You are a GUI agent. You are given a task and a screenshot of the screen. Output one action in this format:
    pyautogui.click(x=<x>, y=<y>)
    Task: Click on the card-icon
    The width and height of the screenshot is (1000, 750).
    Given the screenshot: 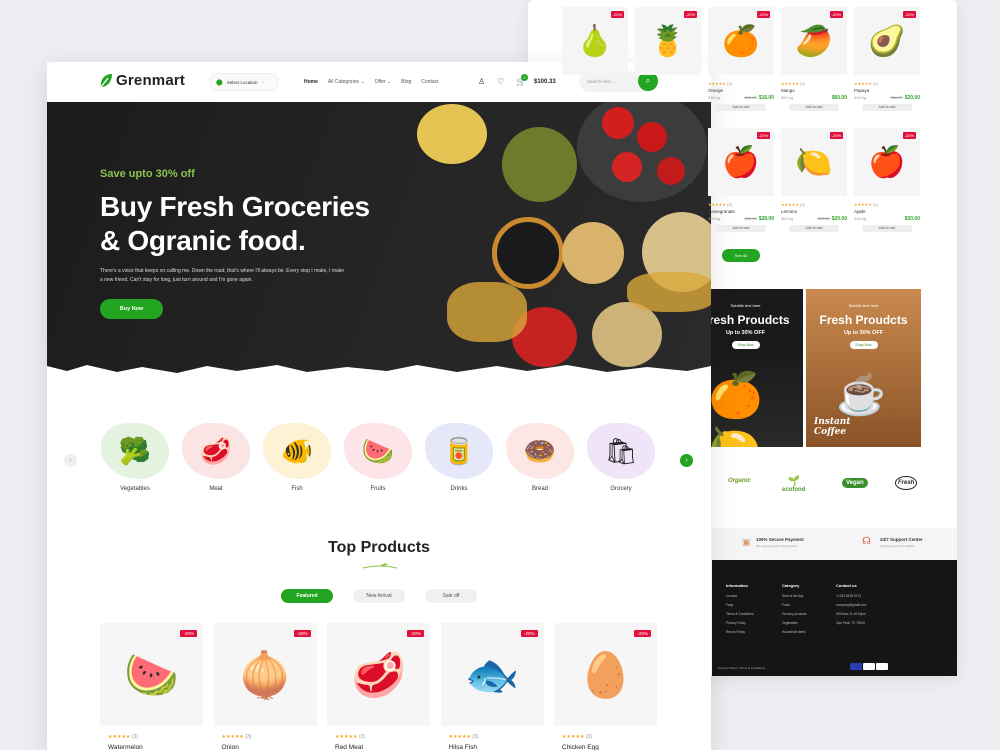 What is the action you would take?
    pyautogui.click(x=882, y=666)
    